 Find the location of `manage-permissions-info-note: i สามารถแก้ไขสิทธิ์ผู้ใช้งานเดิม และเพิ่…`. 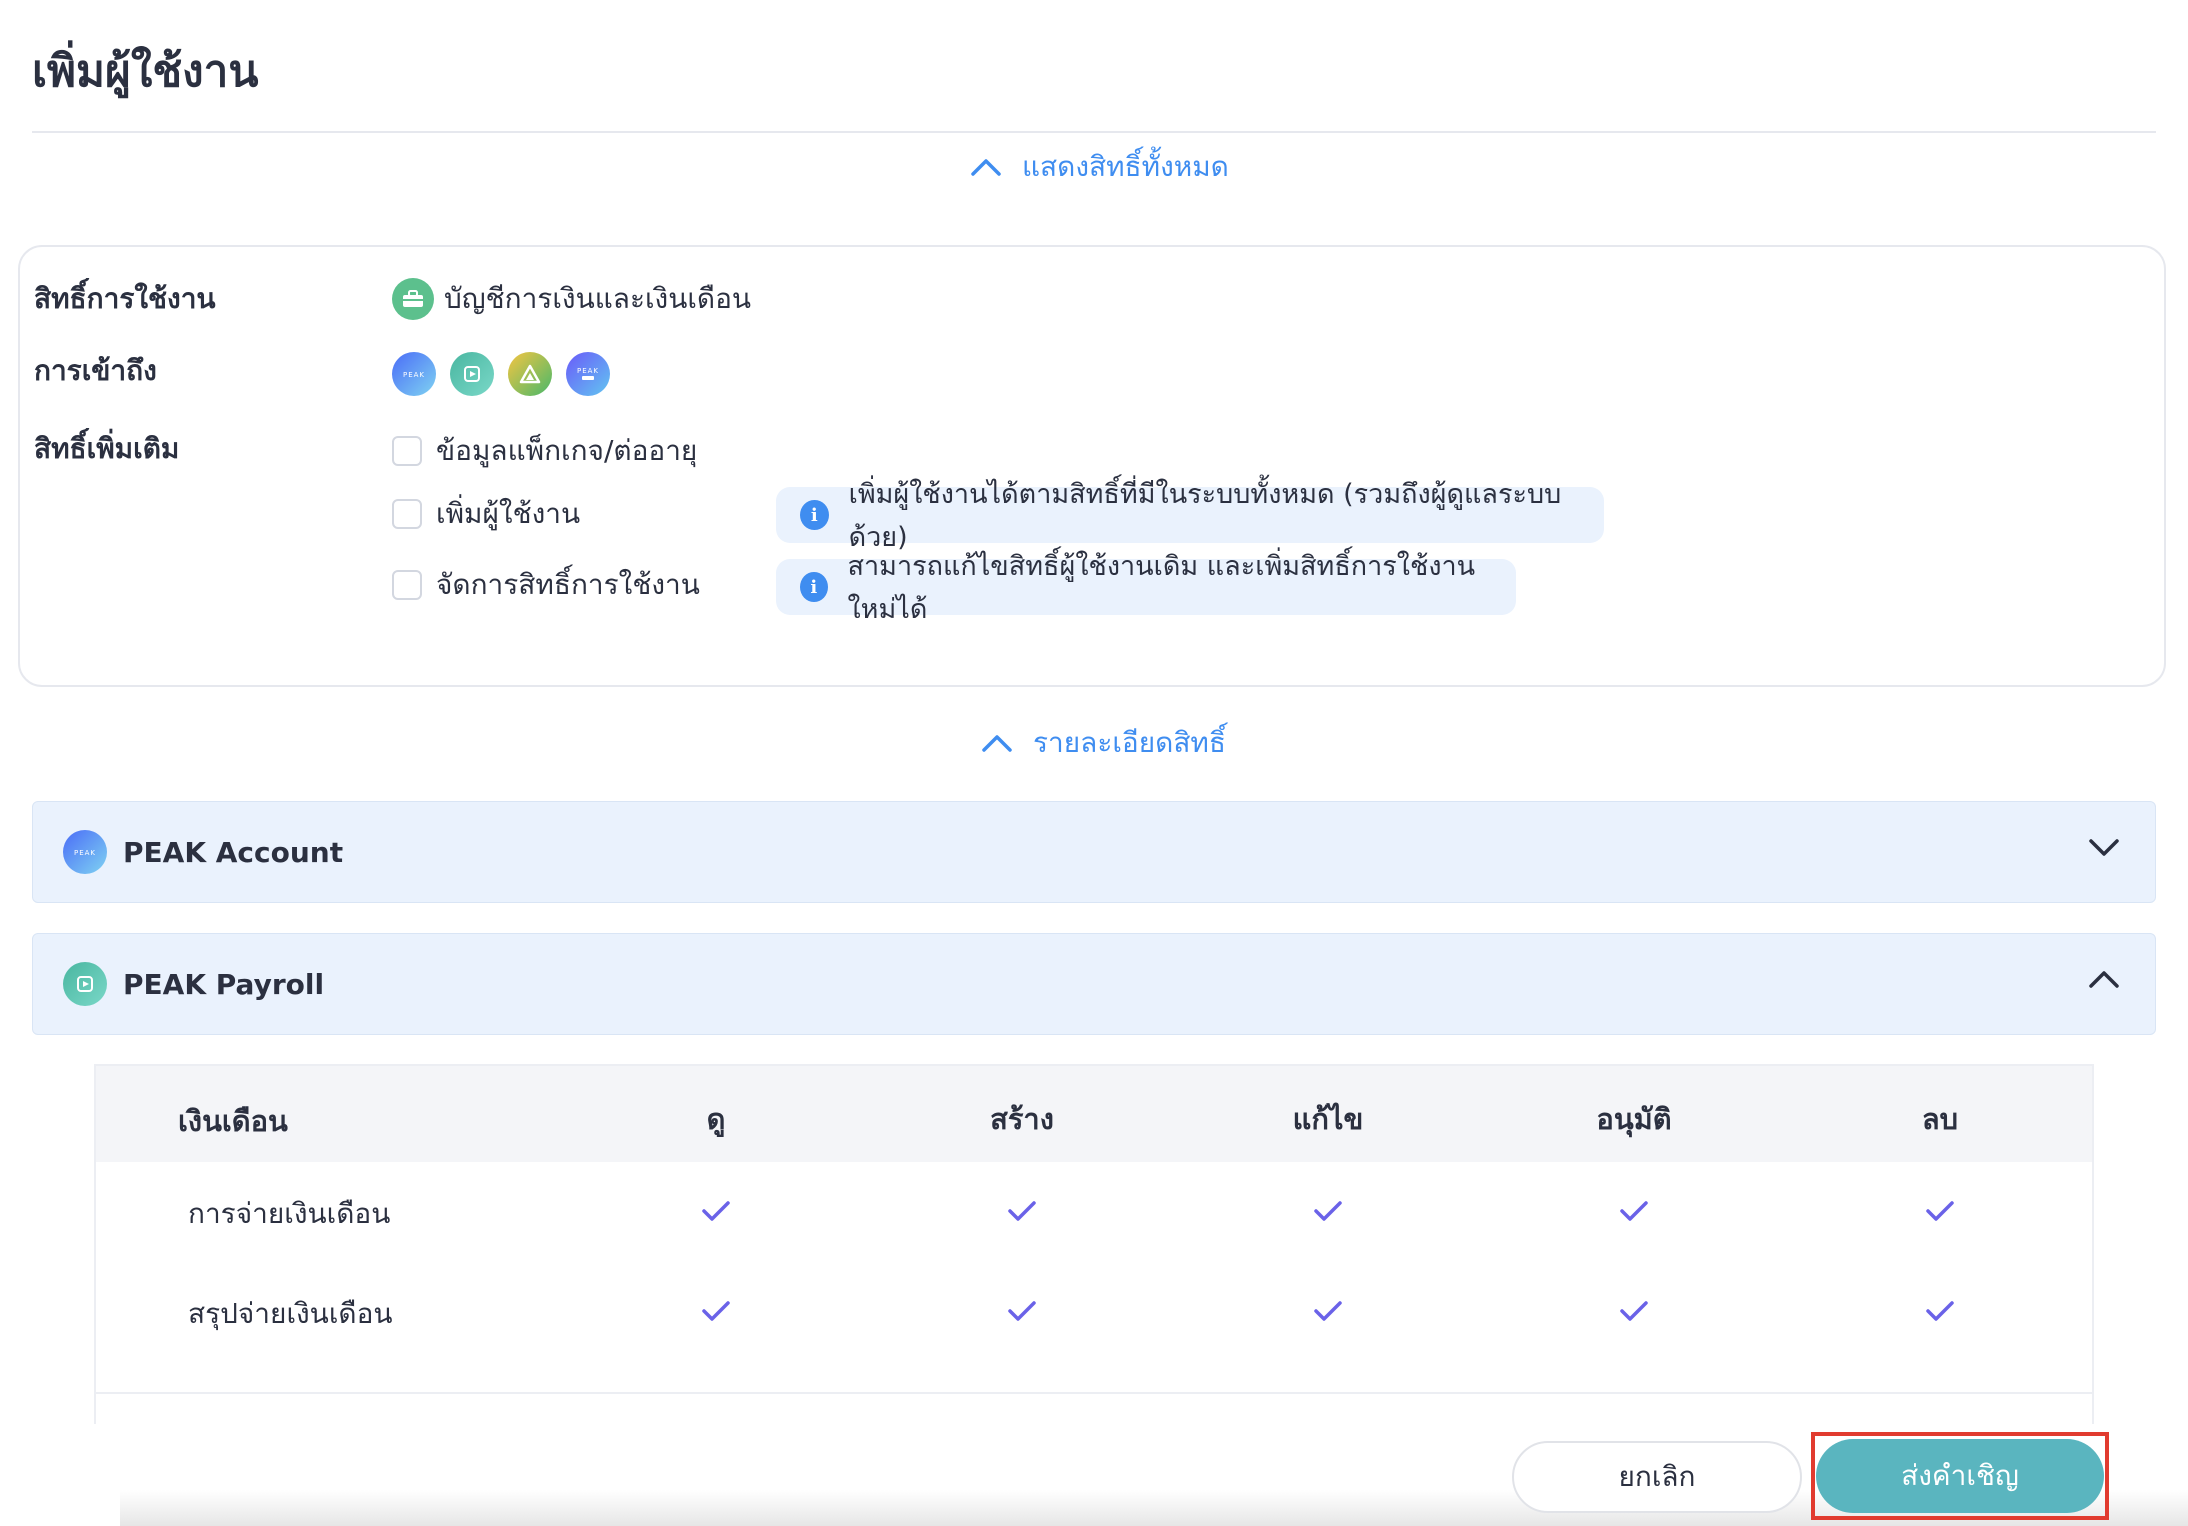

manage-permissions-info-note: i สามารถแก้ไขสิทธิ์ผู้ใช้งานเดิม และเพิ่… is located at coordinates (1146, 588).